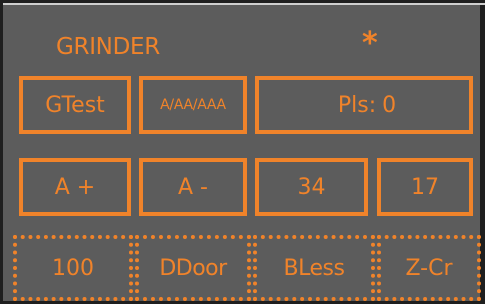  Describe the element at coordinates (193, 105) in the screenshot. I see `grade-selector-button: A/AA/AAA` at that location.